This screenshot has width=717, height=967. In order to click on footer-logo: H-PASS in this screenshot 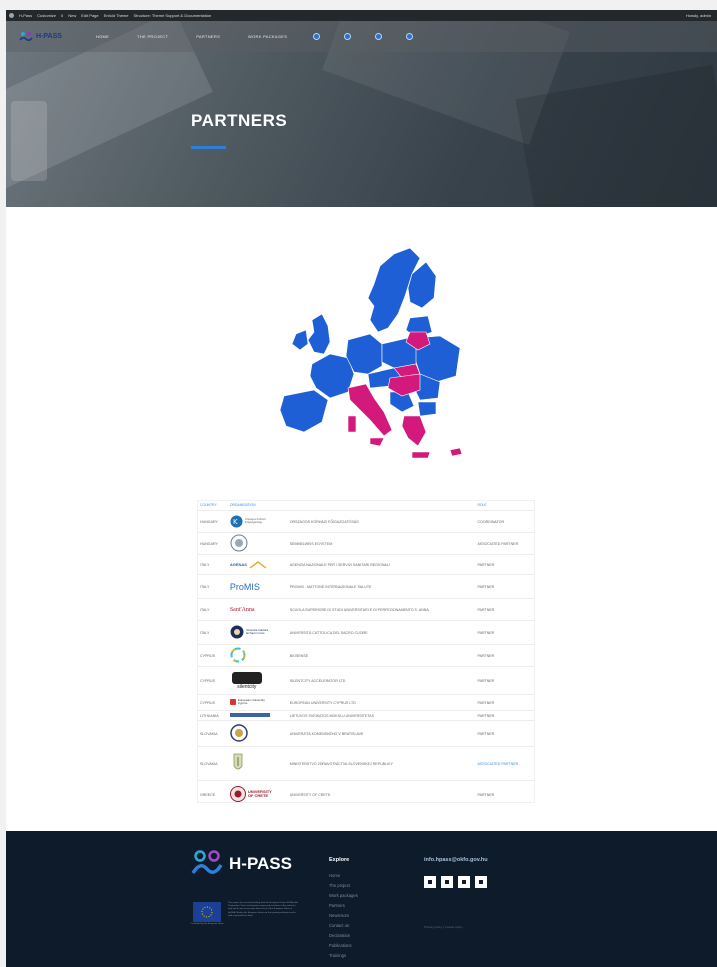, I will do `click(241, 864)`.